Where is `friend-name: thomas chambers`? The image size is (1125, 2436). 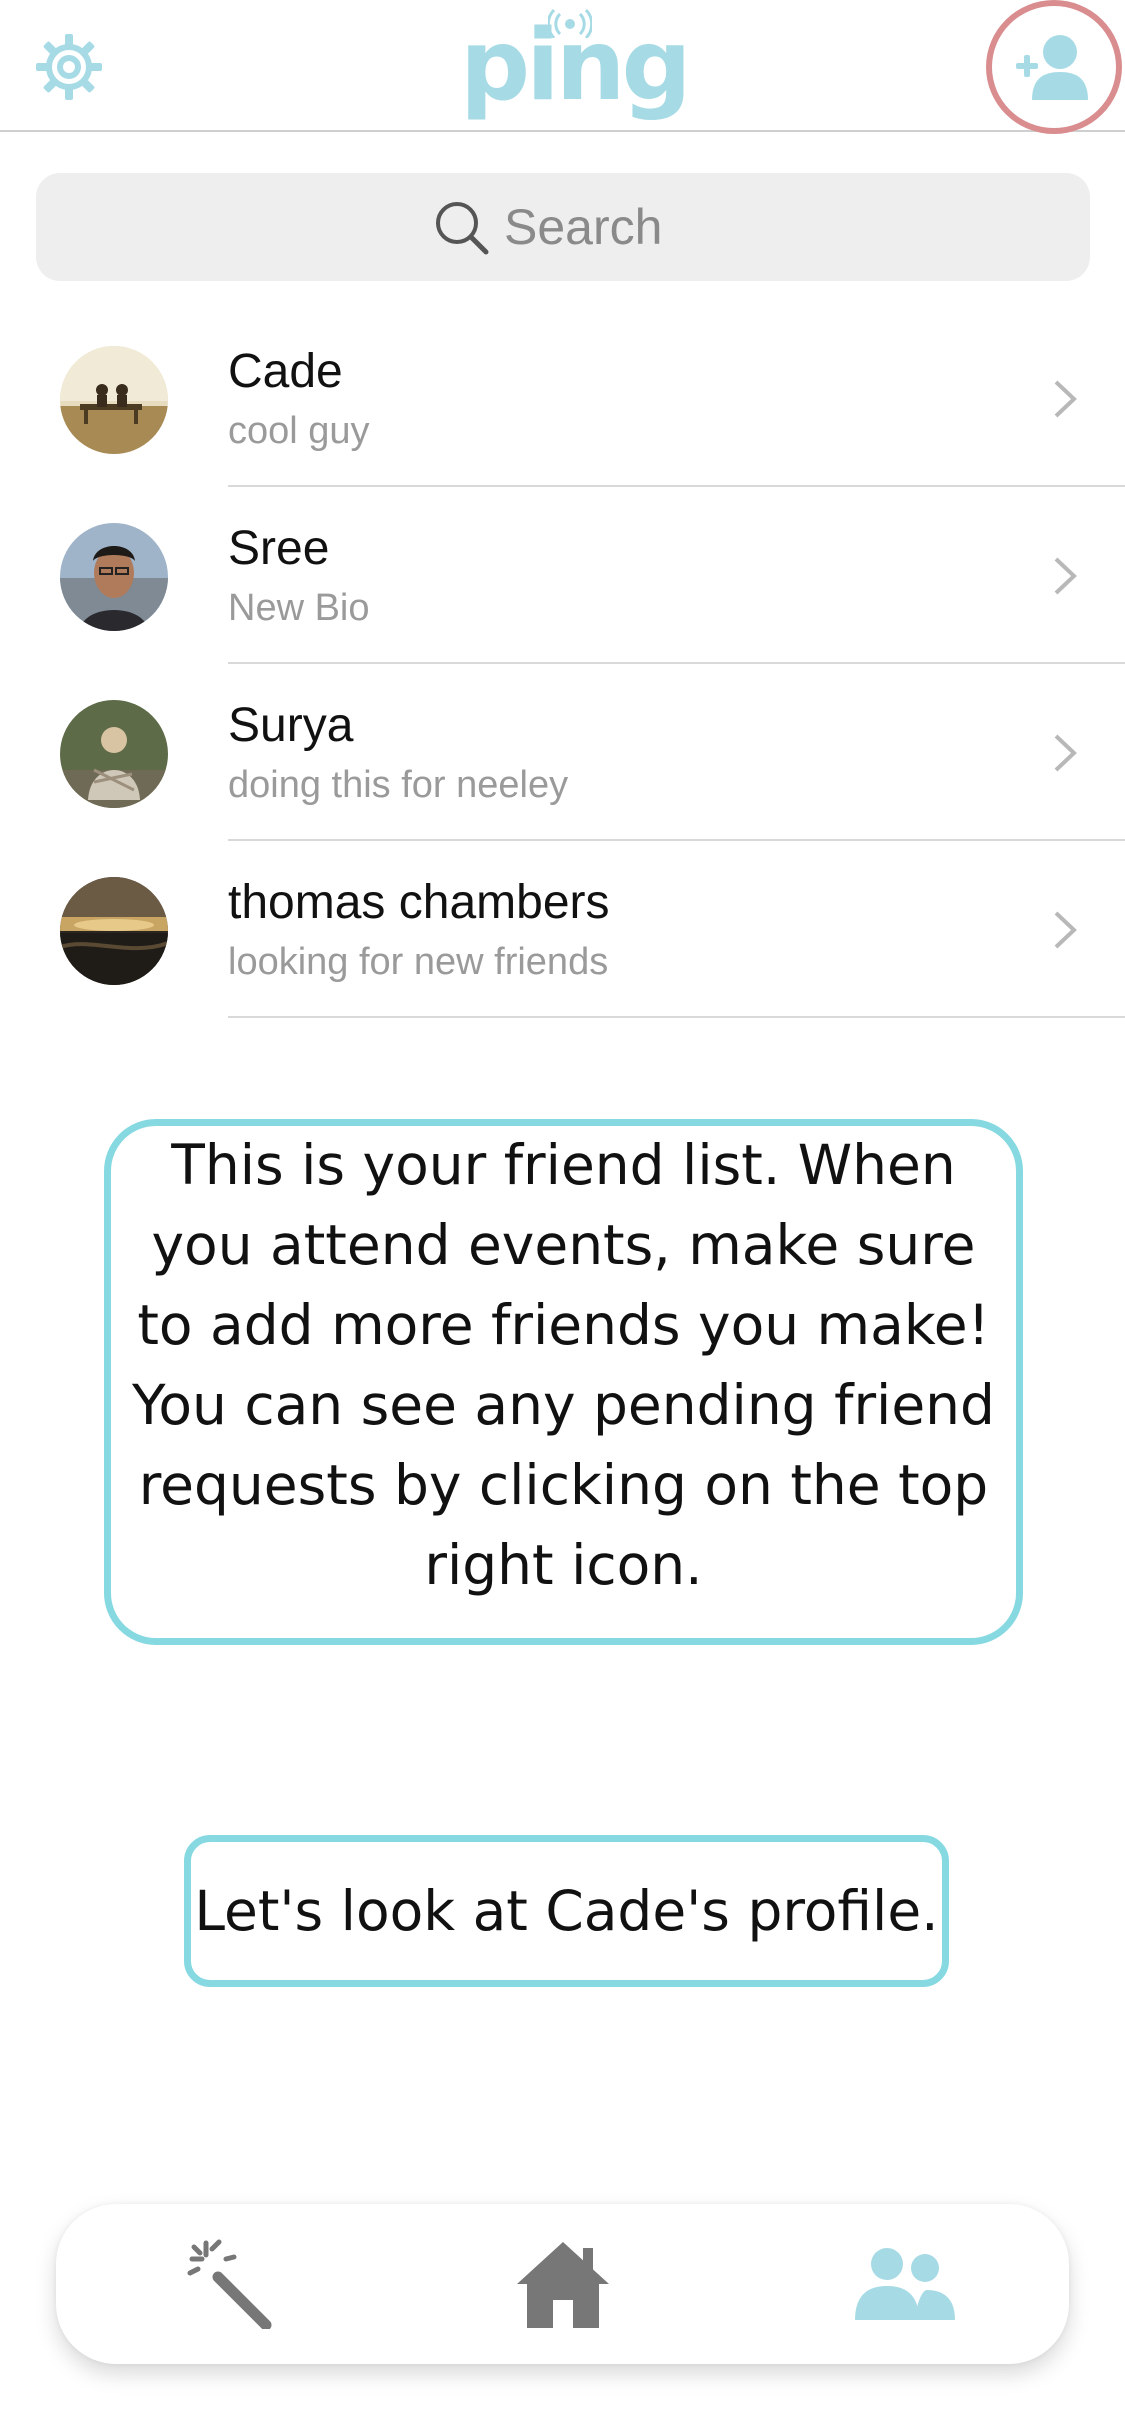 friend-name: thomas chambers is located at coordinates (419, 902).